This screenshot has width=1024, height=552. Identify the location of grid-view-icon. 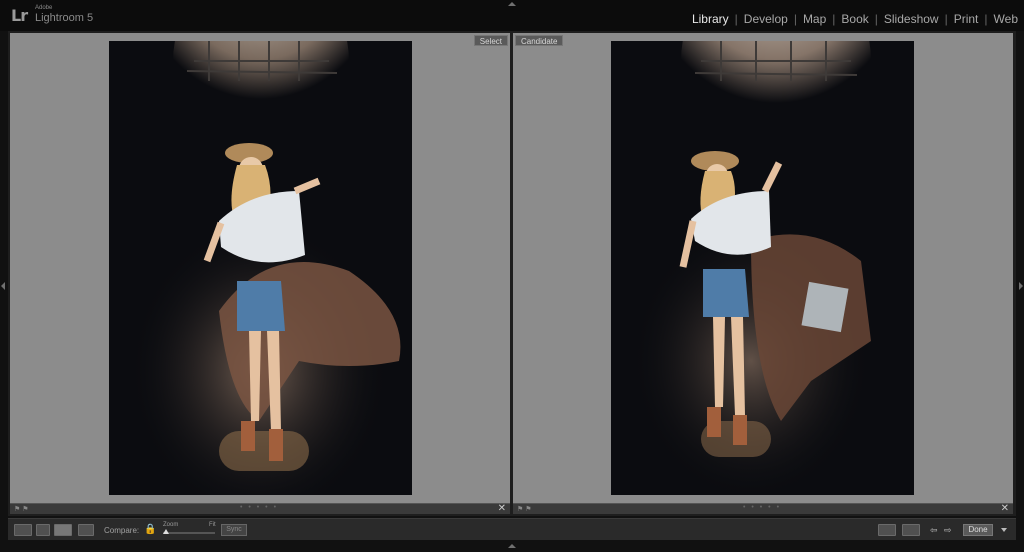
(23, 530).